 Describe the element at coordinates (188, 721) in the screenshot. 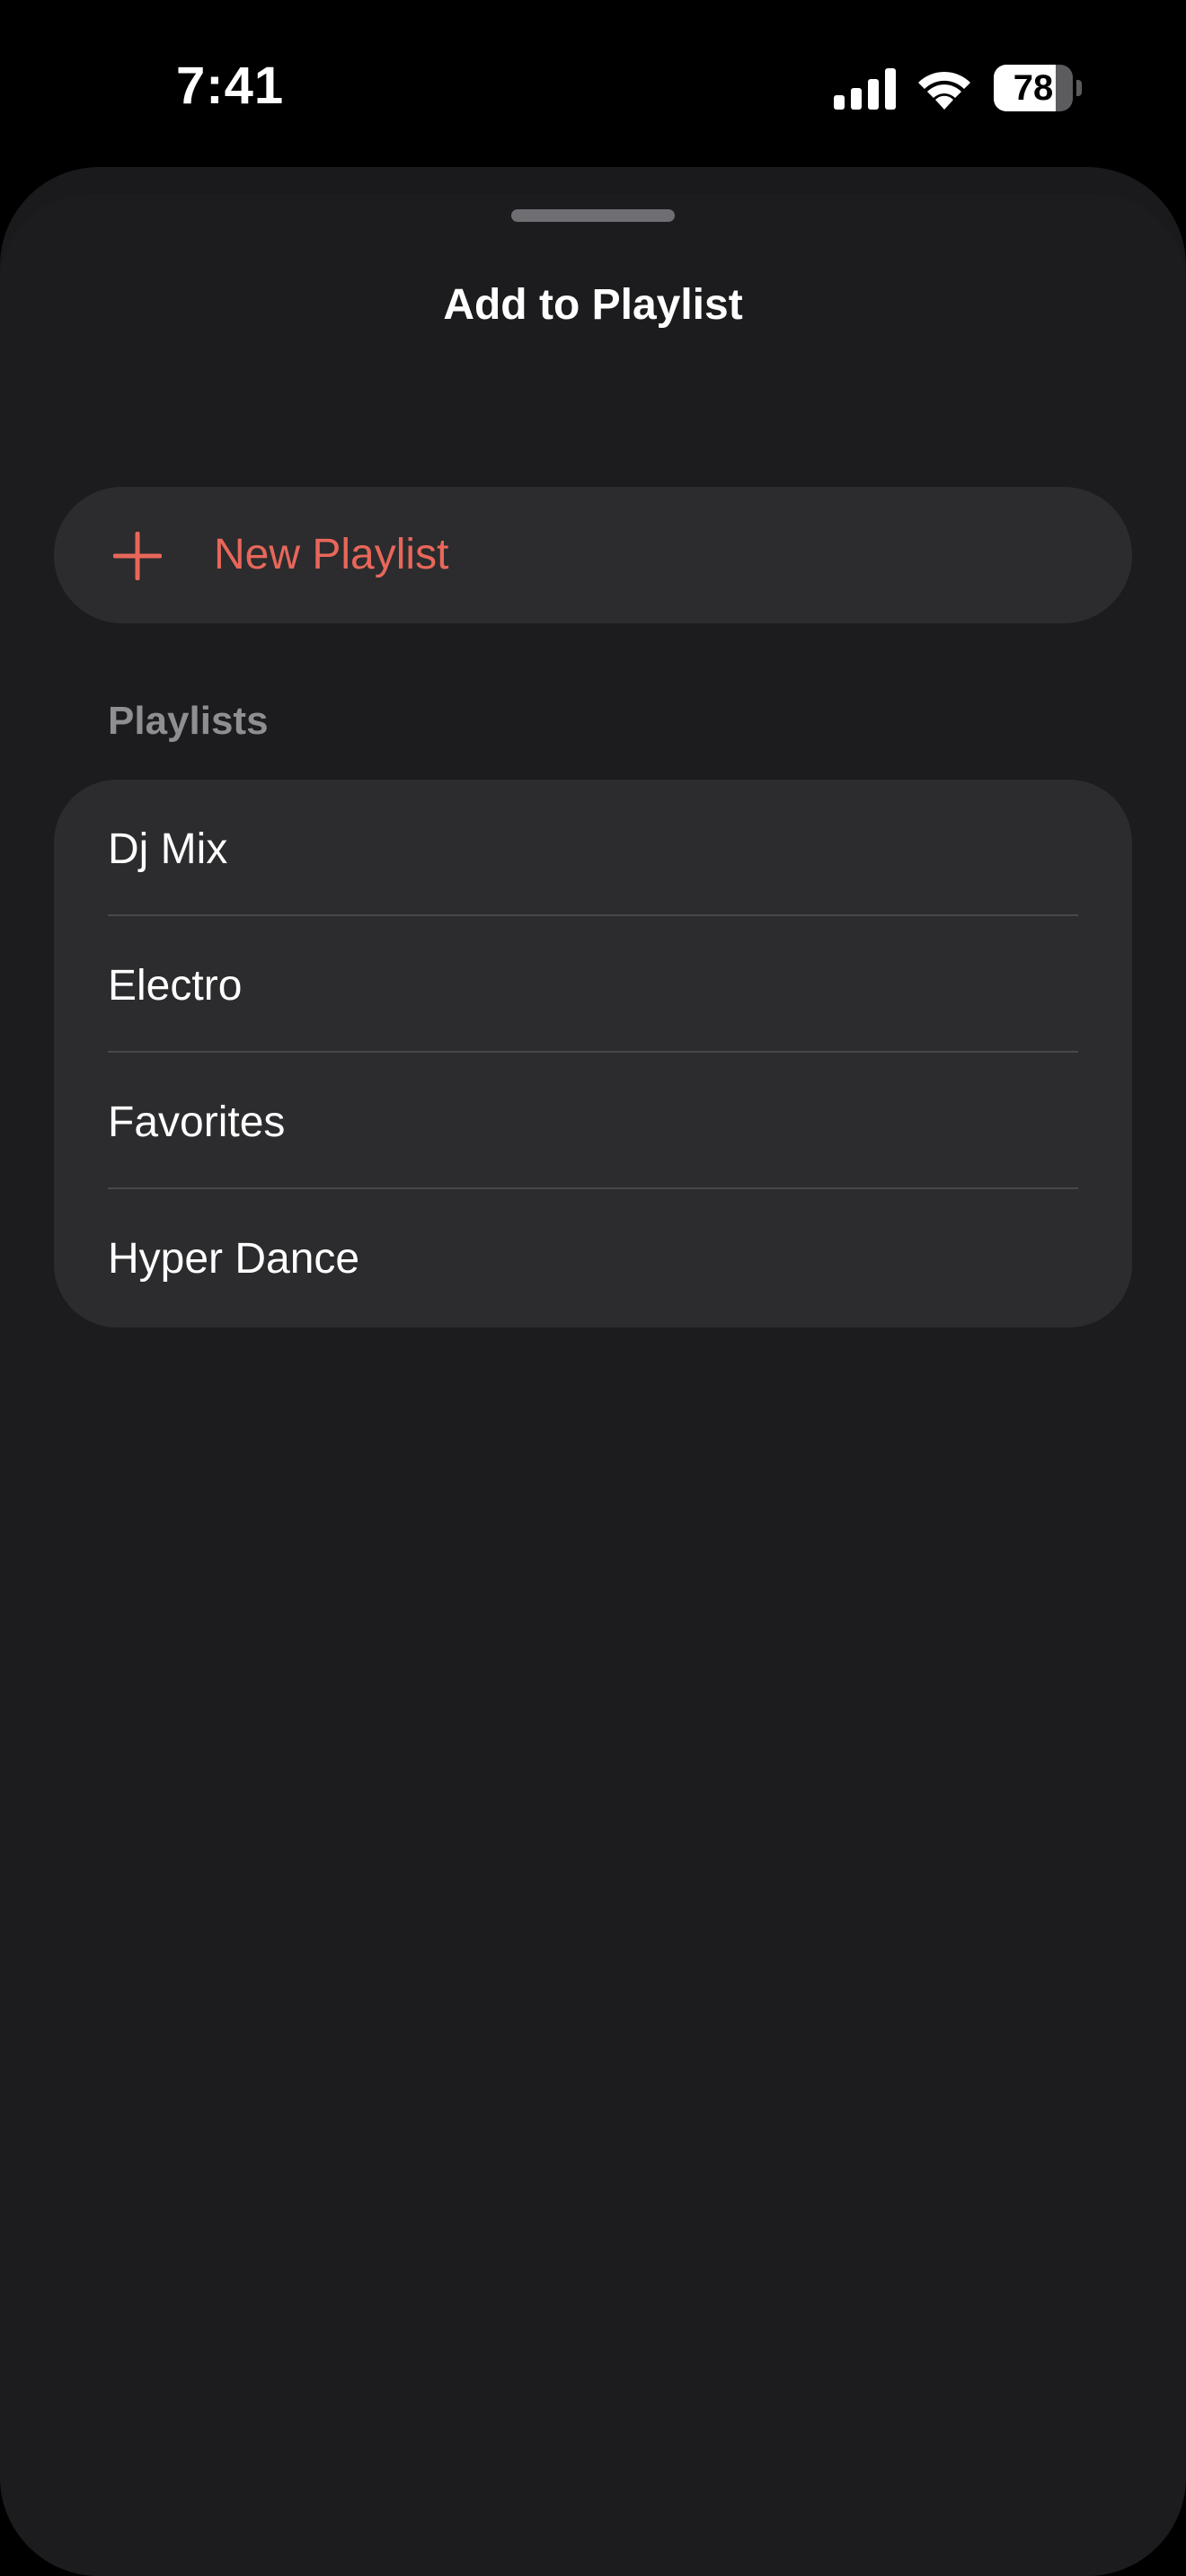

I see `playlists-section-header: Playlists` at that location.